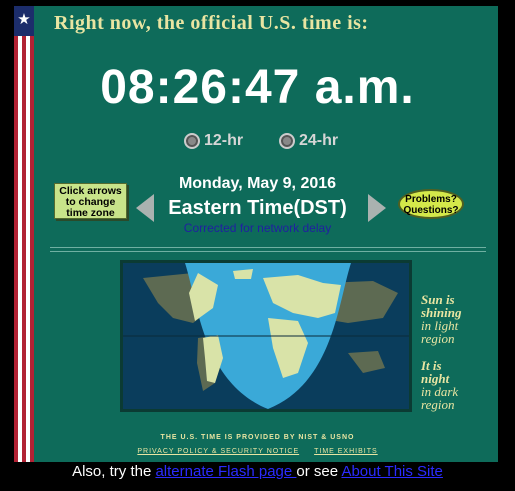  What do you see at coordinates (225, 471) in the screenshot?
I see `flash-page-link: alternate Flash page` at bounding box center [225, 471].